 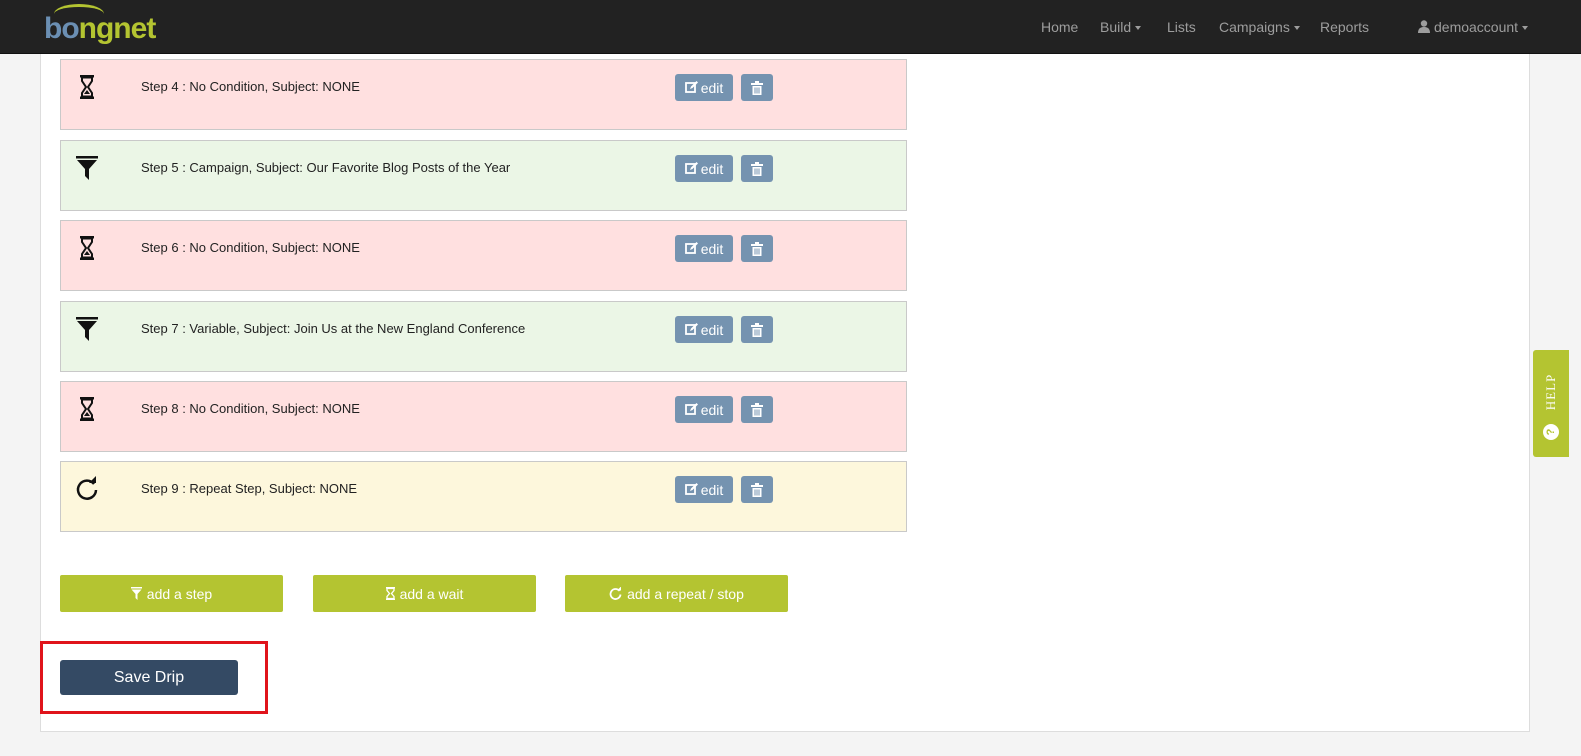 I want to click on boingnet-logo: bongnet, so click(x=100, y=26).